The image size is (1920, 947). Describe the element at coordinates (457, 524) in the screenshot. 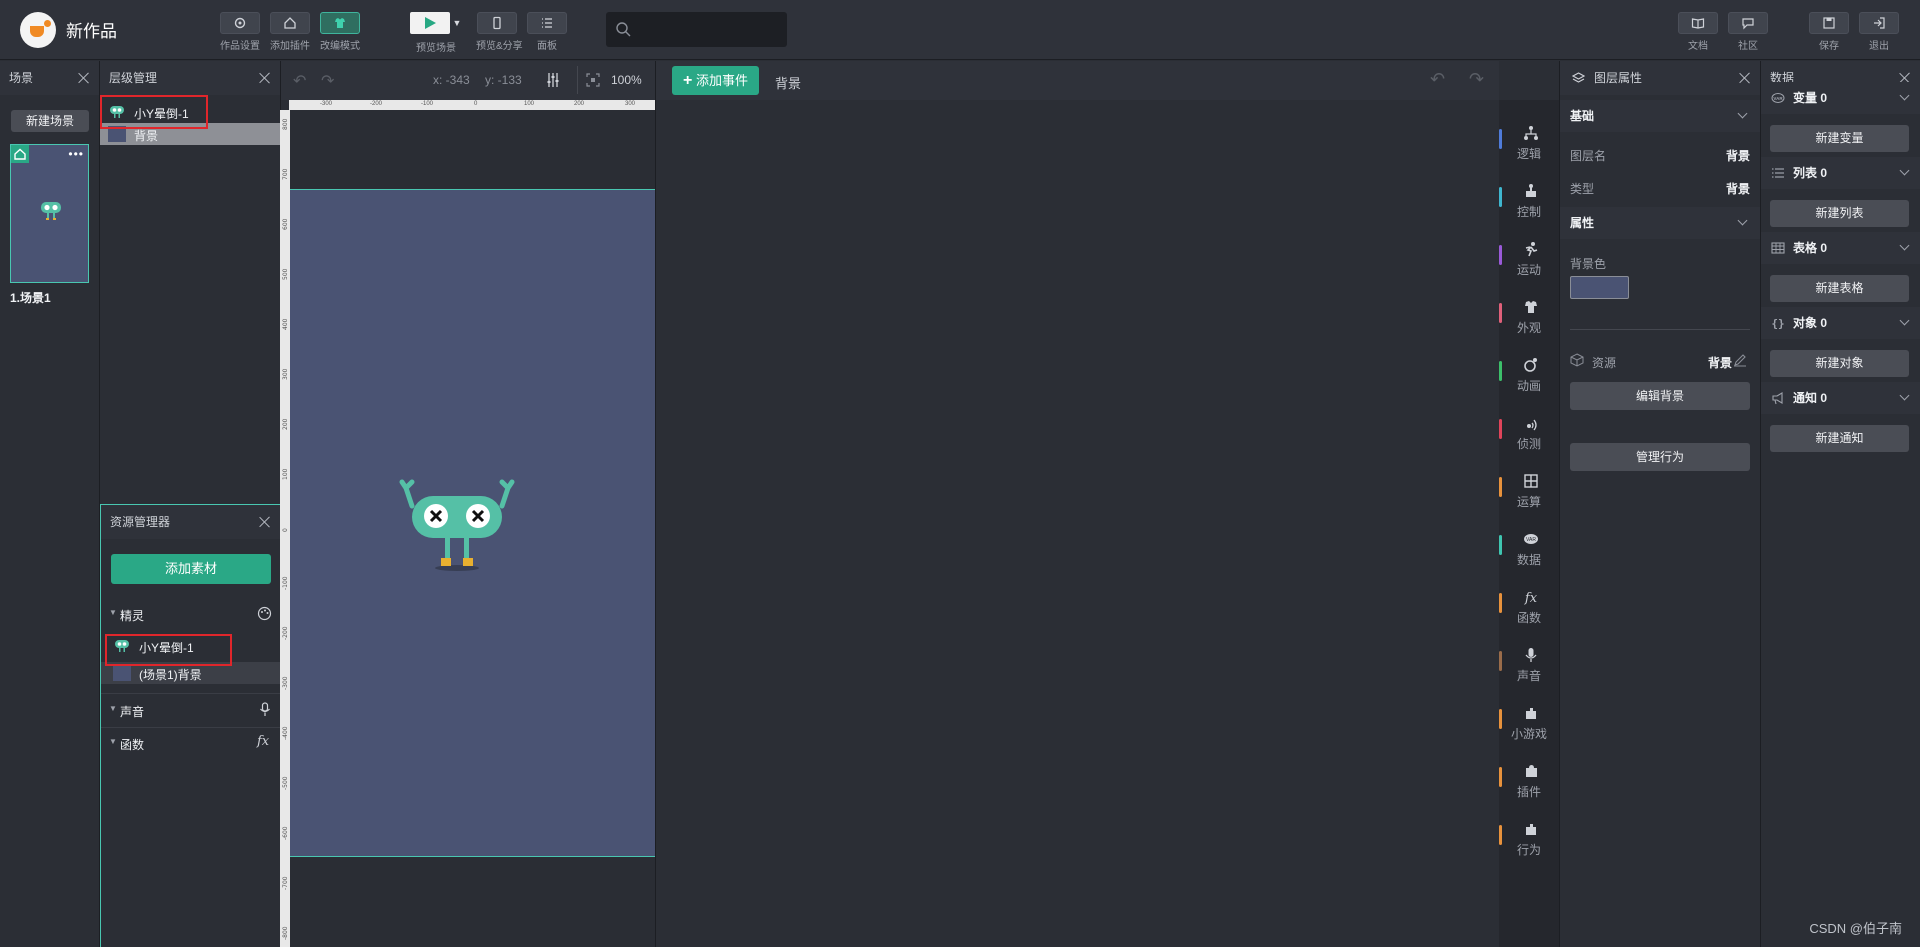

I see `sprite-dizzy-monster` at that location.